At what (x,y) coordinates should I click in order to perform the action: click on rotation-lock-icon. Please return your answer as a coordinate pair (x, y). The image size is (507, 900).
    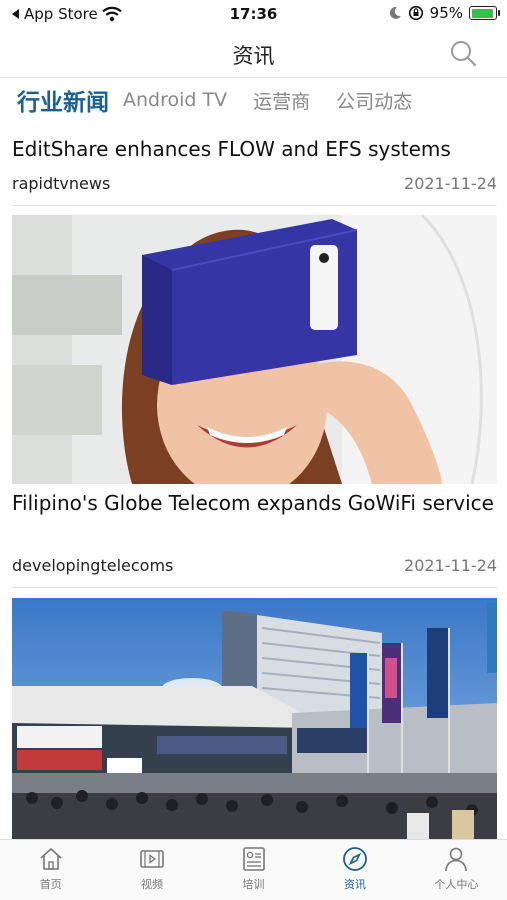
    Looking at the image, I should click on (415, 13).